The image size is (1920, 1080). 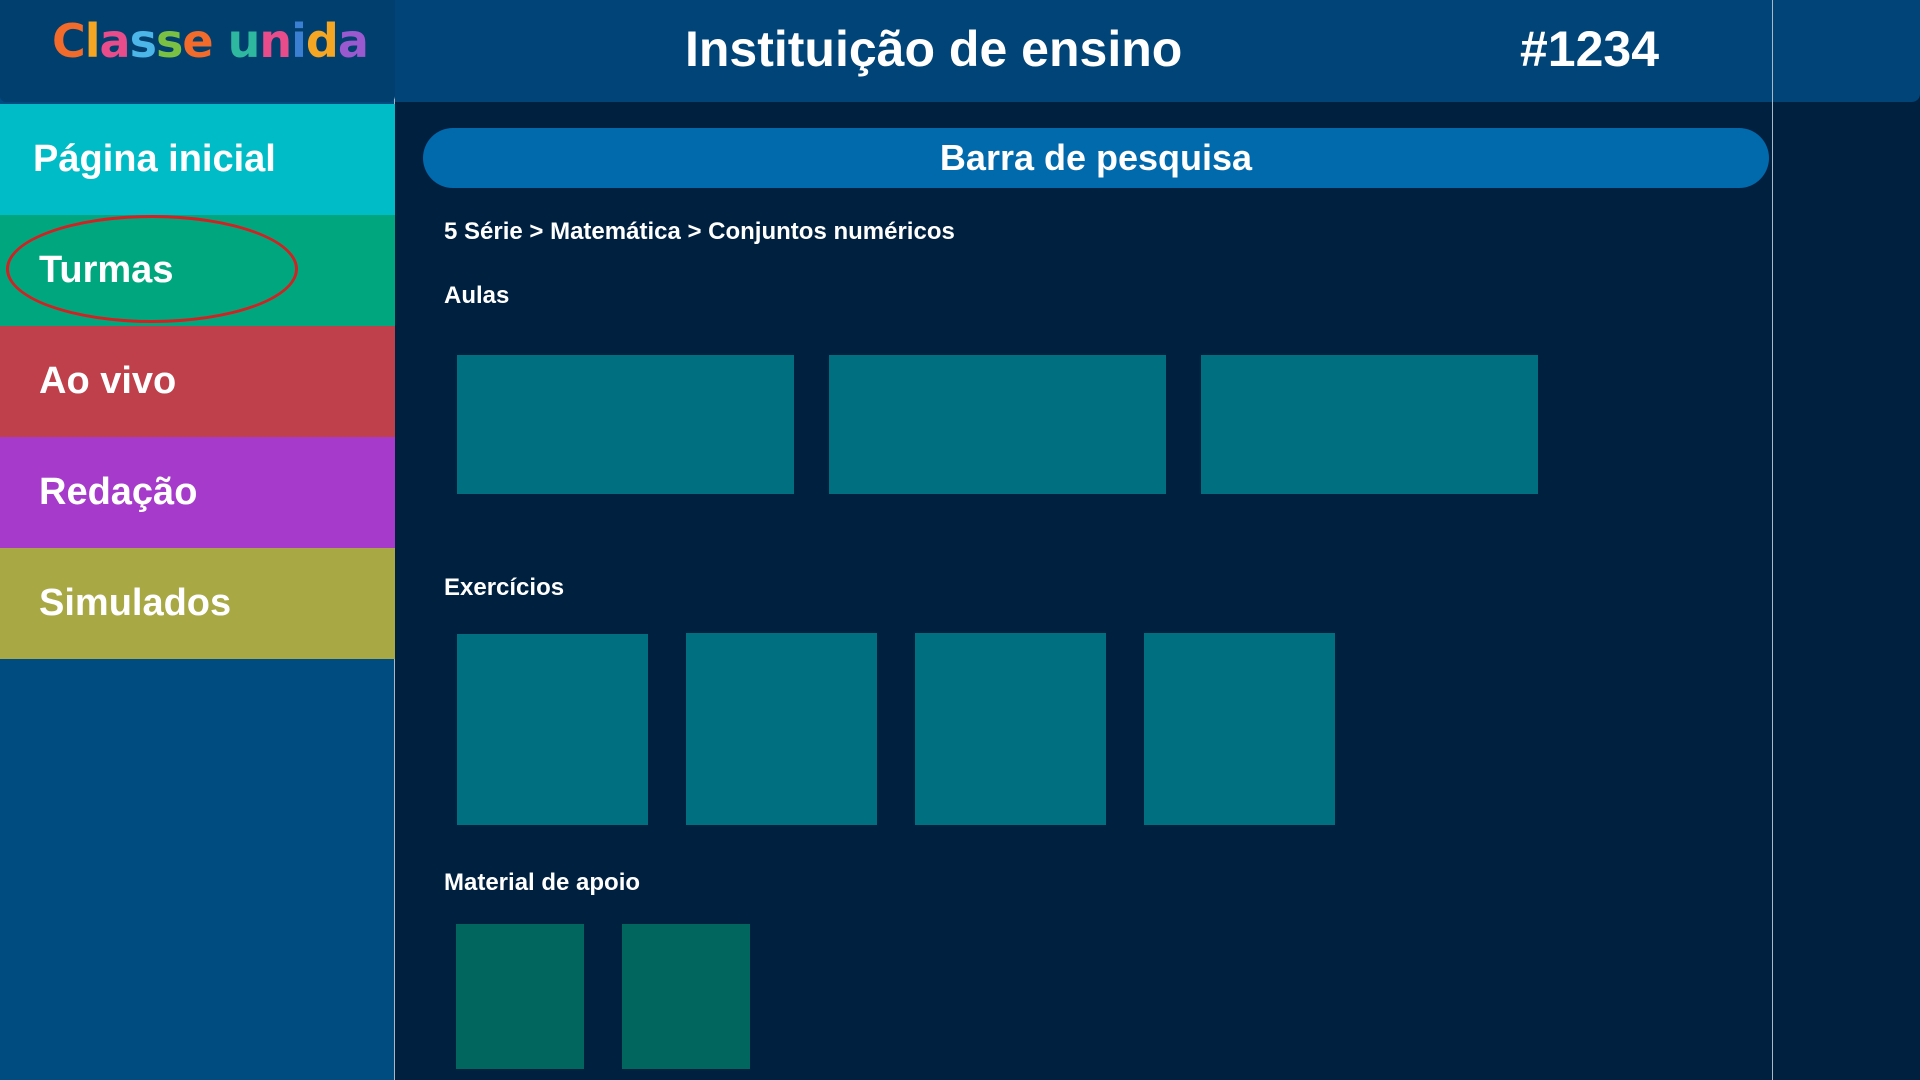 I want to click on sidebar-item-turmas: Turmas, so click(x=197, y=270).